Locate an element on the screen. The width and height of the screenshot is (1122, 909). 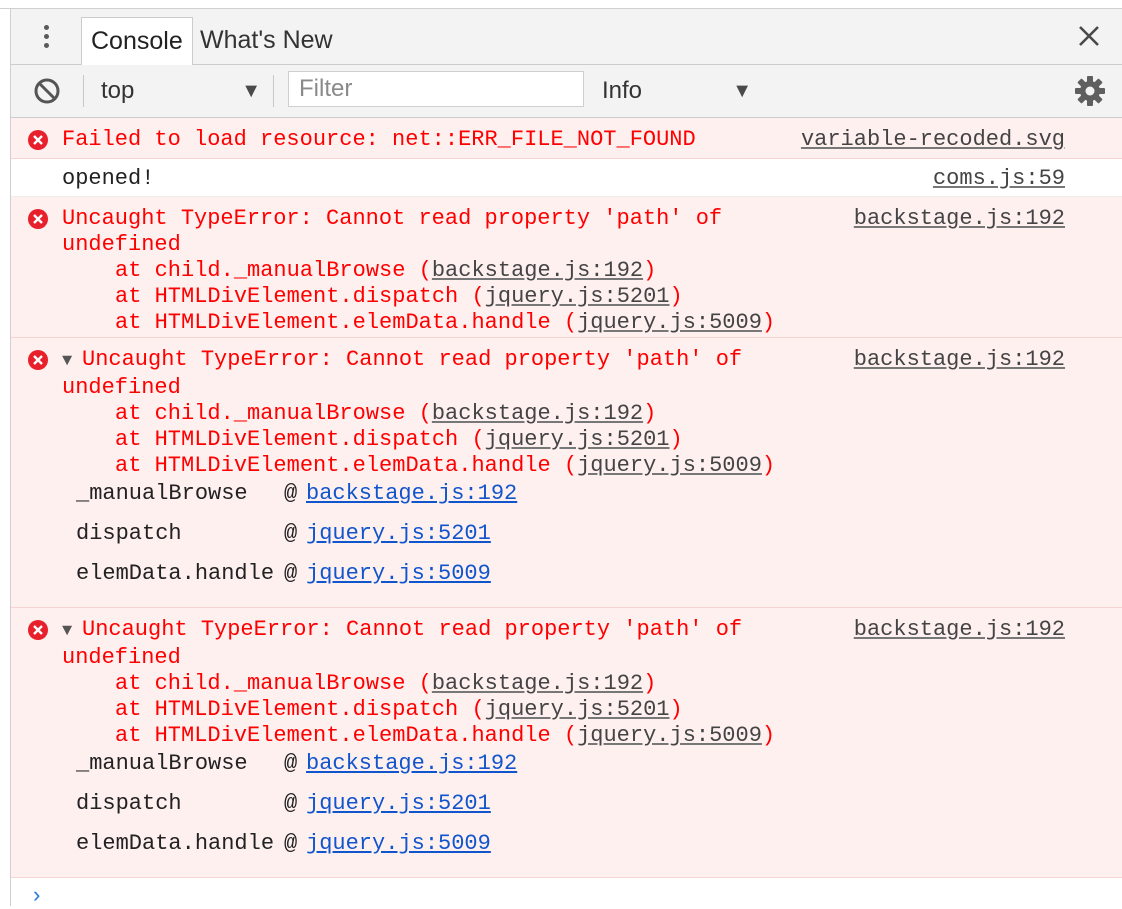
close-icon is located at coordinates (1089, 36).